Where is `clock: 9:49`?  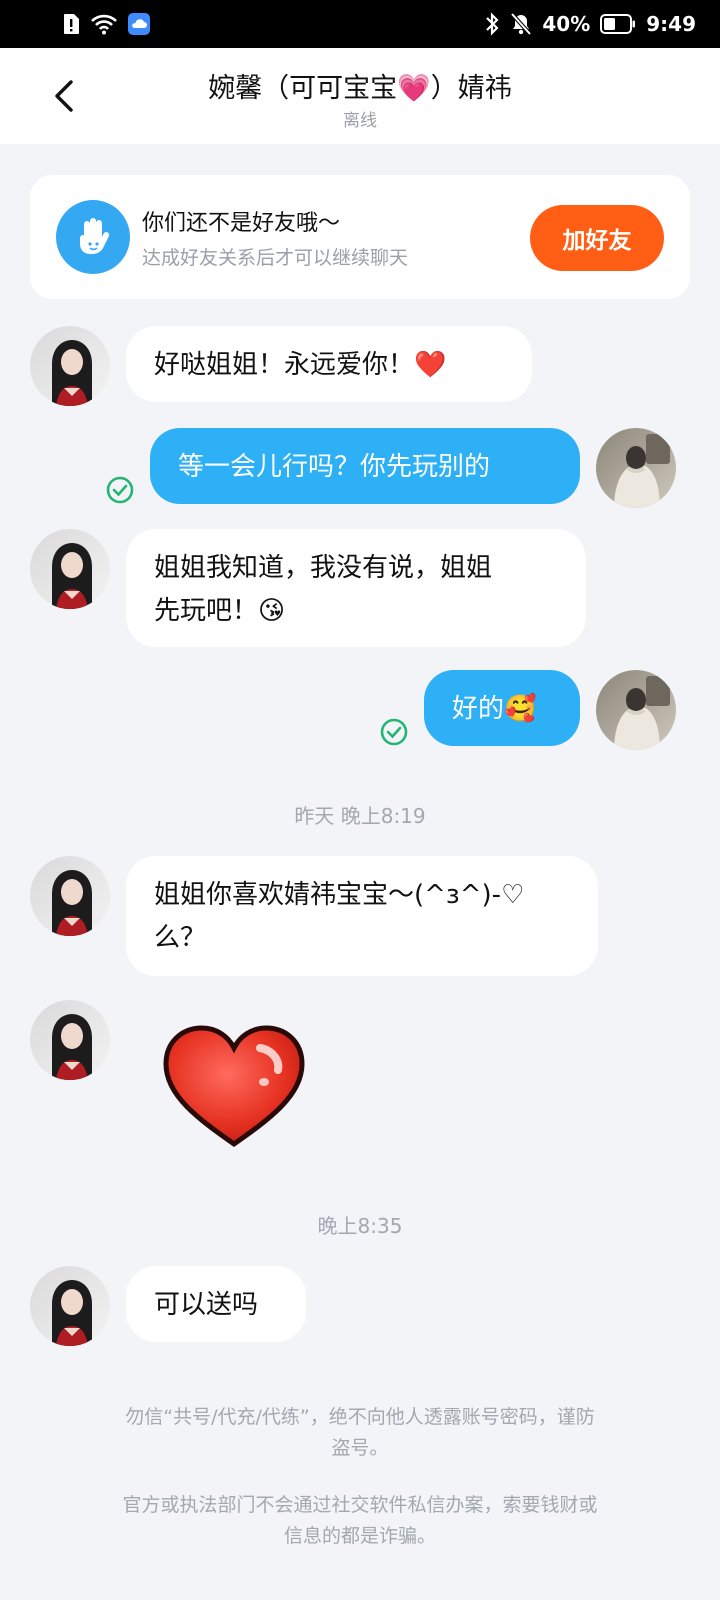
clock: 9:49 is located at coordinates (671, 24).